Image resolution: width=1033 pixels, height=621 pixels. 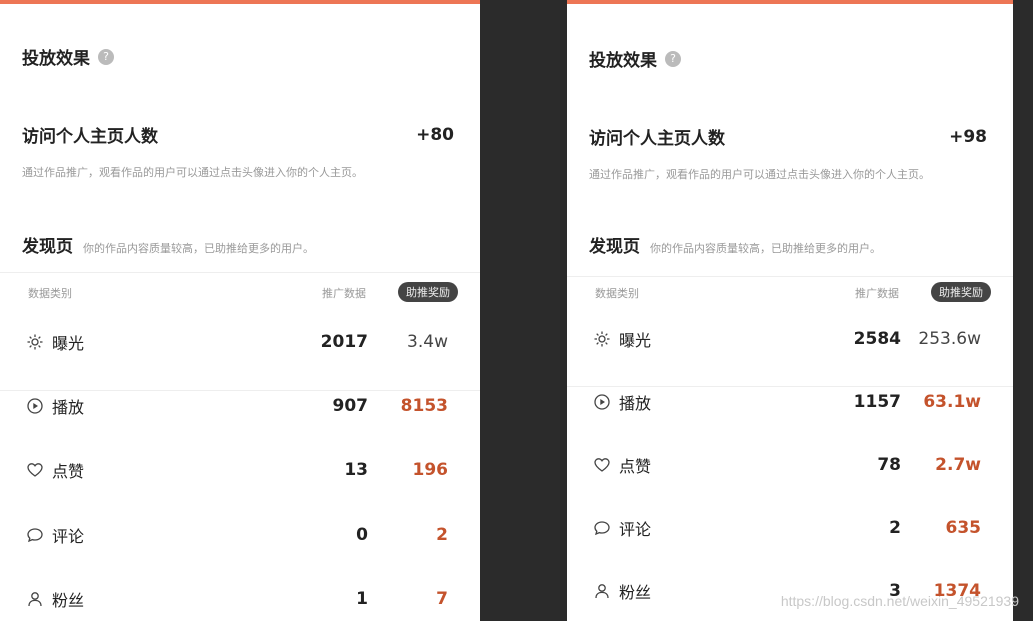 What do you see at coordinates (790, 402) in the screenshot?
I see `table-row: 播放 1157 63.1w` at bounding box center [790, 402].